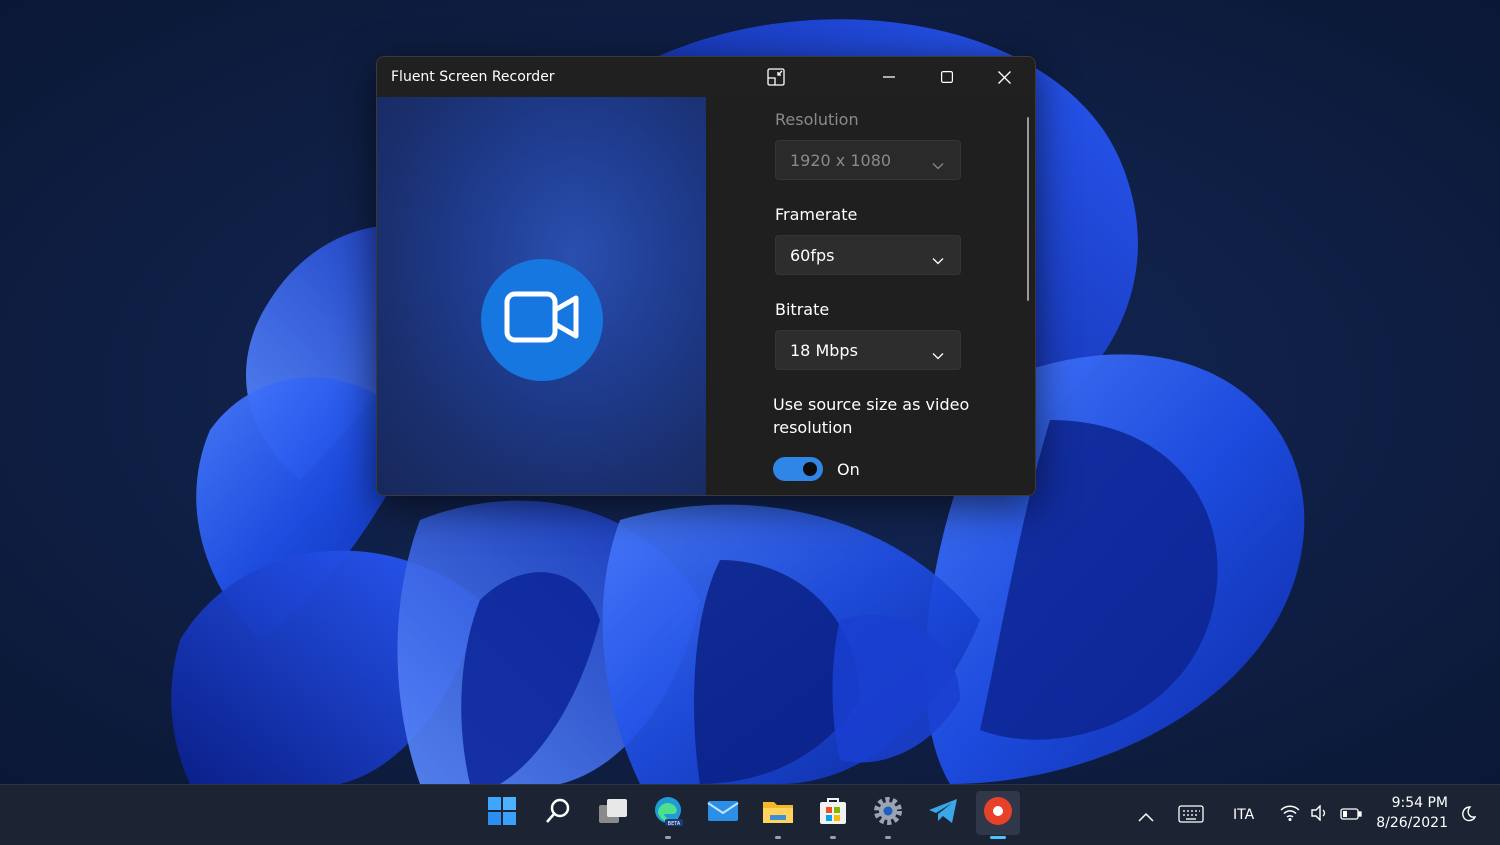 The width and height of the screenshot is (1500, 845). I want to click on task-view-icon, so click(613, 813).